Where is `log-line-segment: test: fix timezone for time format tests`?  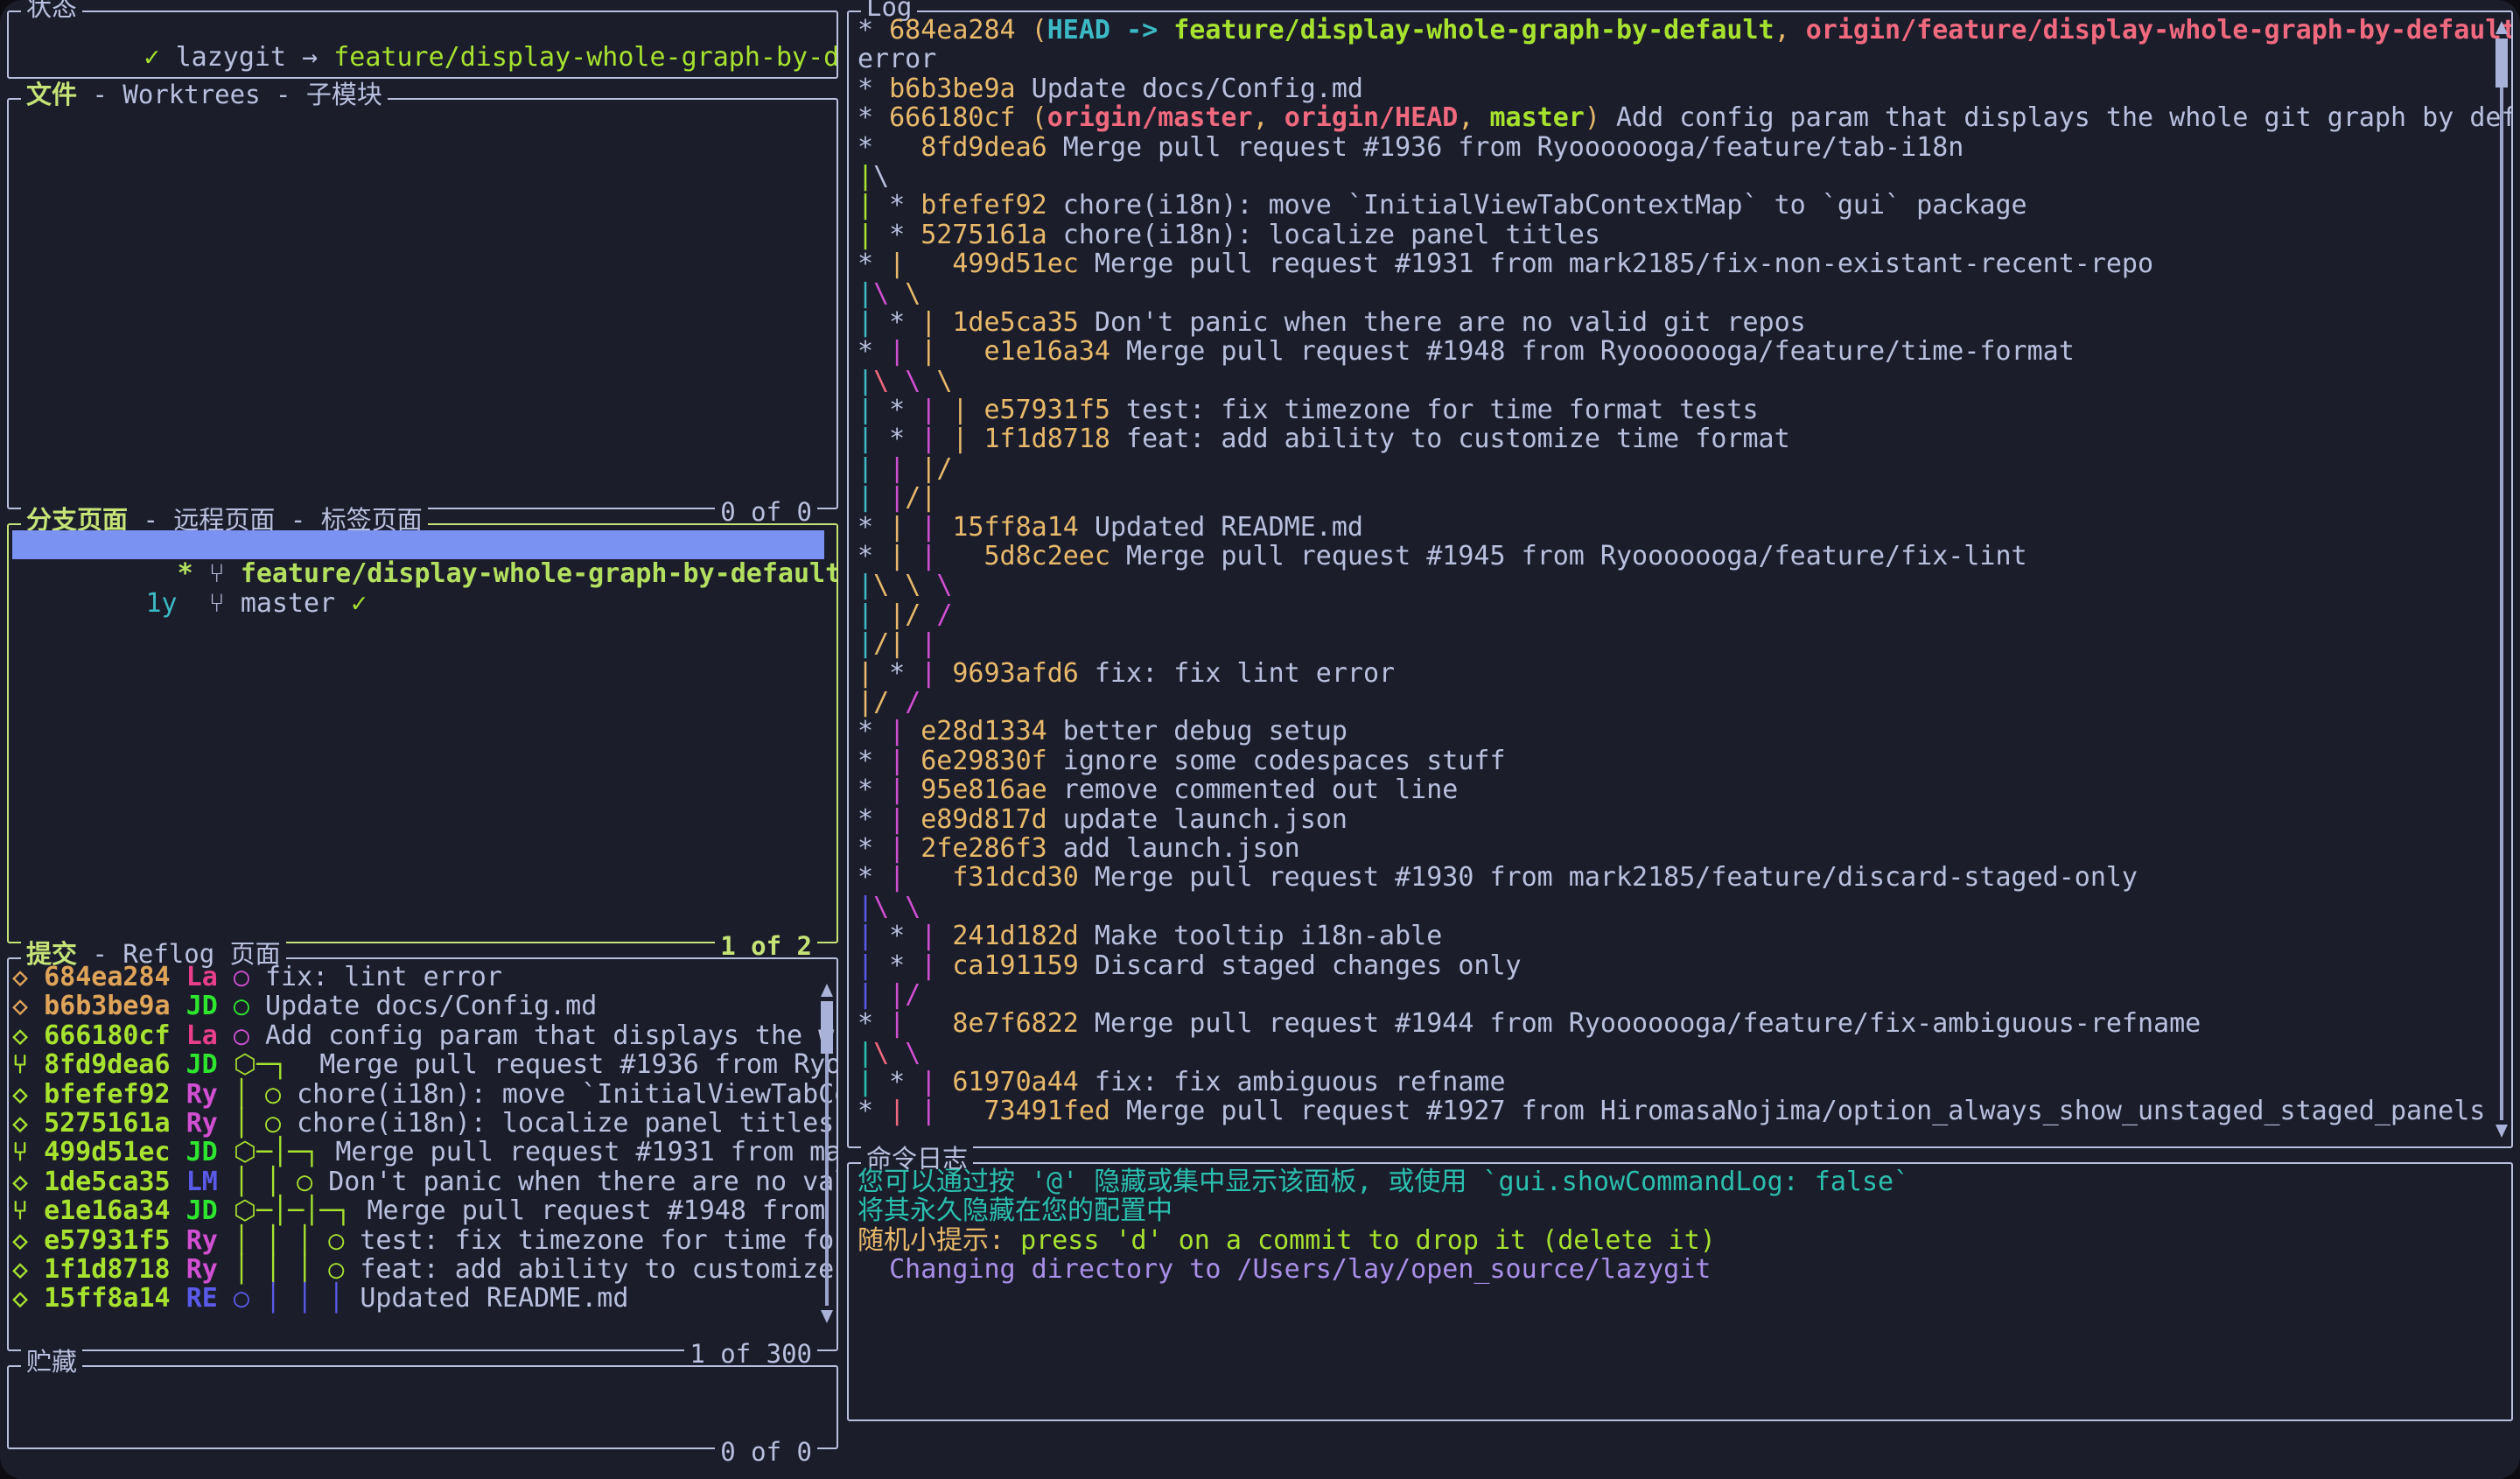
log-line-segment: test: fix timezone for time format tests is located at coordinates (1434, 411).